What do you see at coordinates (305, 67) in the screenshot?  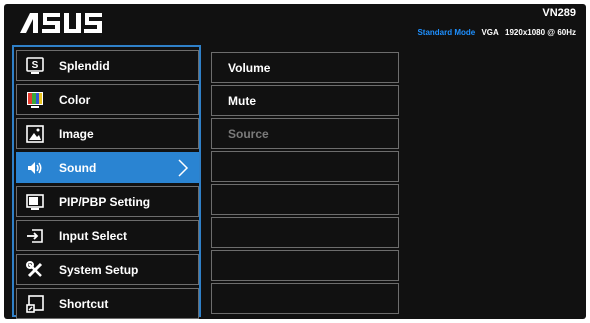 I see `sub-item-volume: Volume` at bounding box center [305, 67].